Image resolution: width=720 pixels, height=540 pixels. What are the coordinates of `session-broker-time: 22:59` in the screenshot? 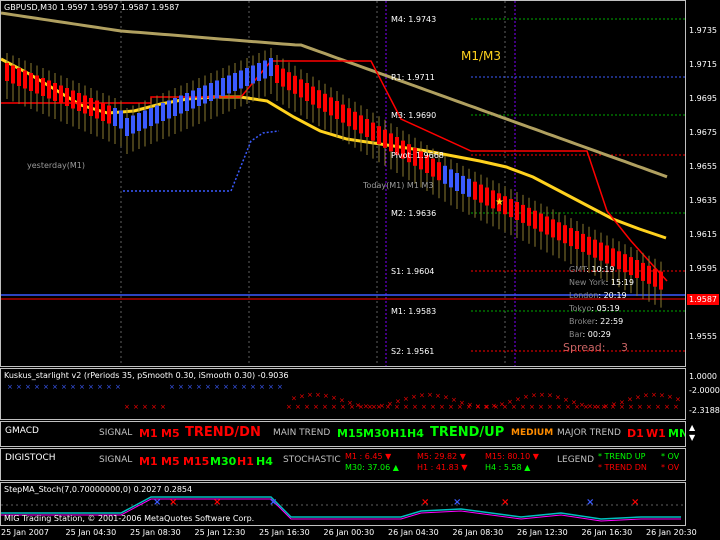 It's located at (612, 321).